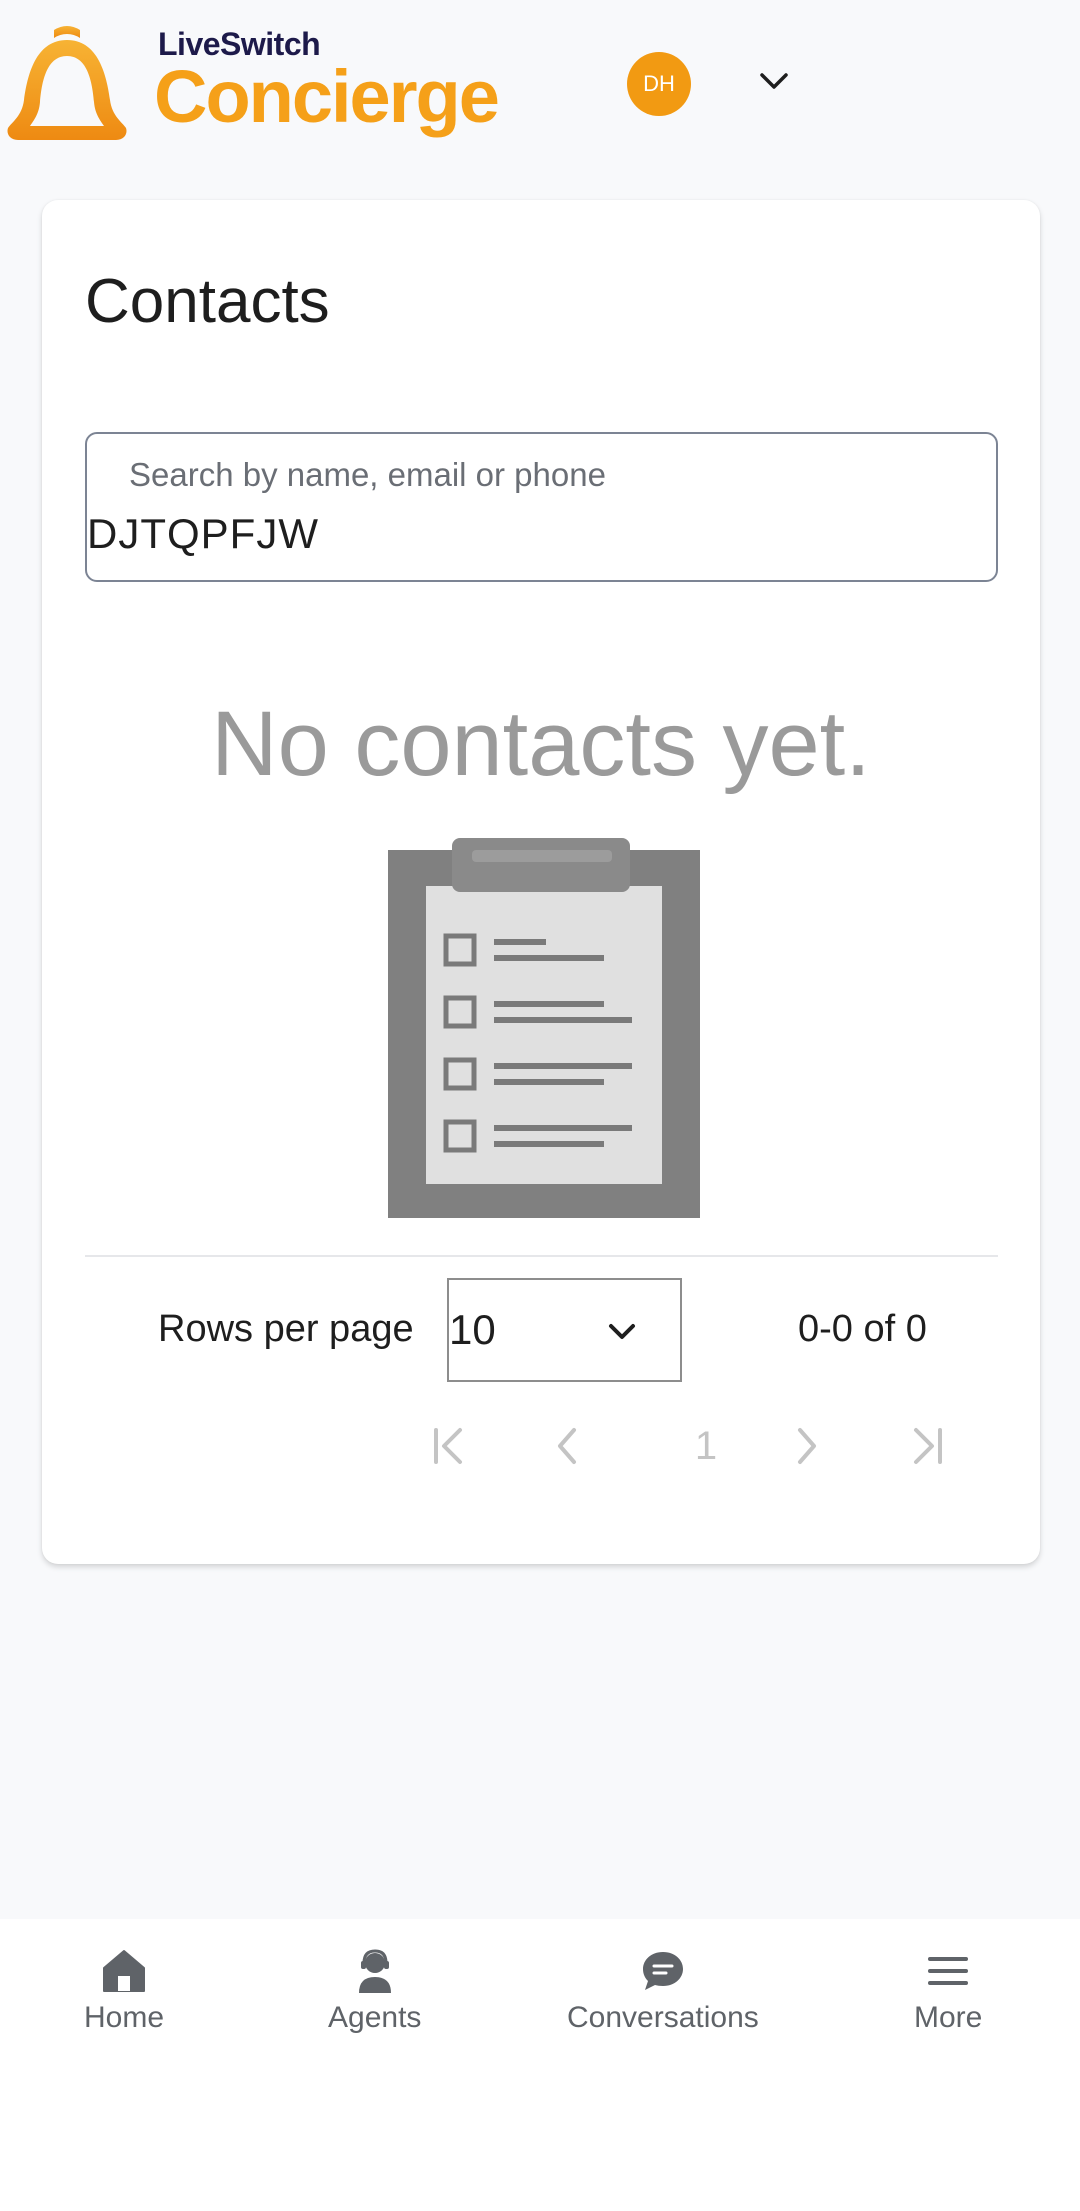 The image size is (1080, 2211). What do you see at coordinates (663, 1991) in the screenshot?
I see `nav-item-conversations: Conversations` at bounding box center [663, 1991].